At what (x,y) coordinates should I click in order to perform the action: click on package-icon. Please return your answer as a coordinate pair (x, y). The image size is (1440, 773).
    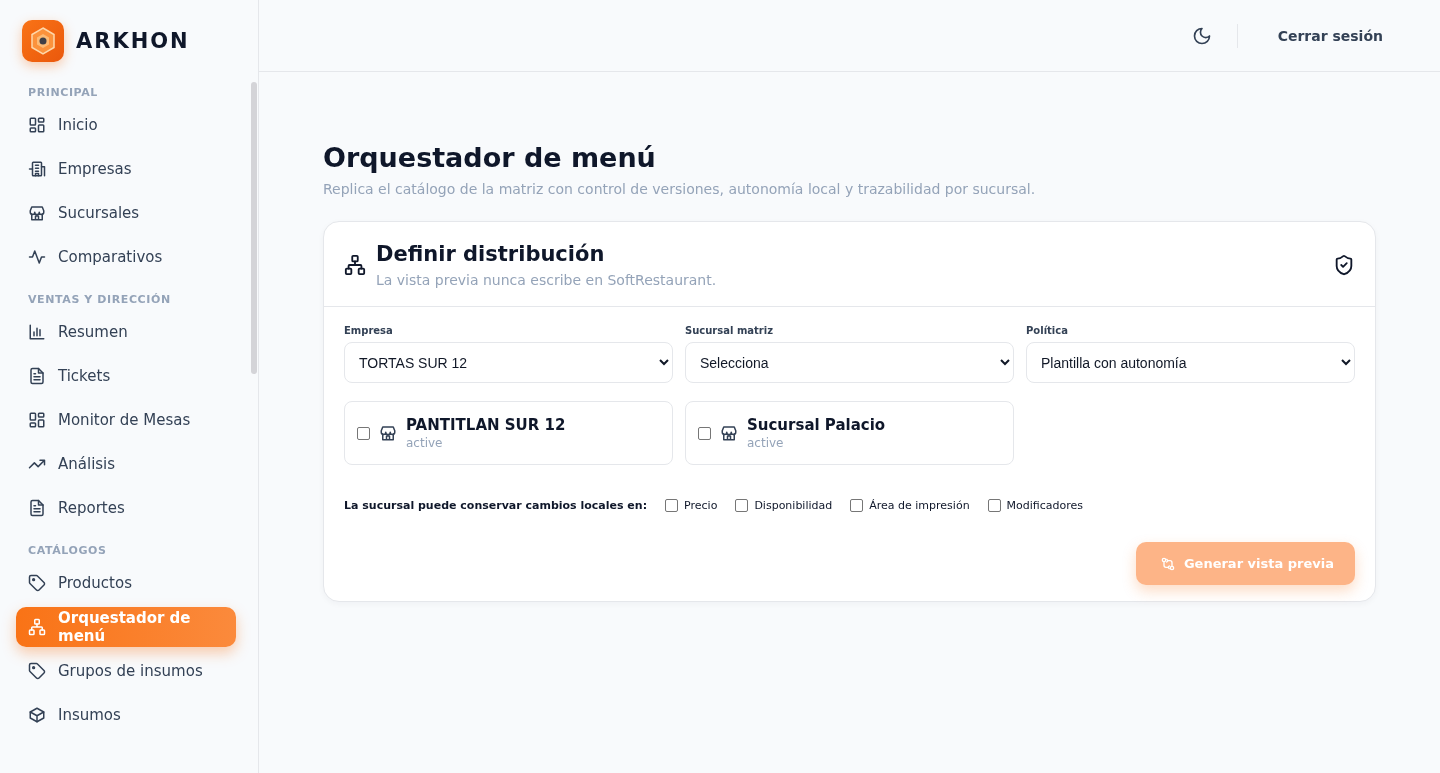
    Looking at the image, I should click on (37, 715).